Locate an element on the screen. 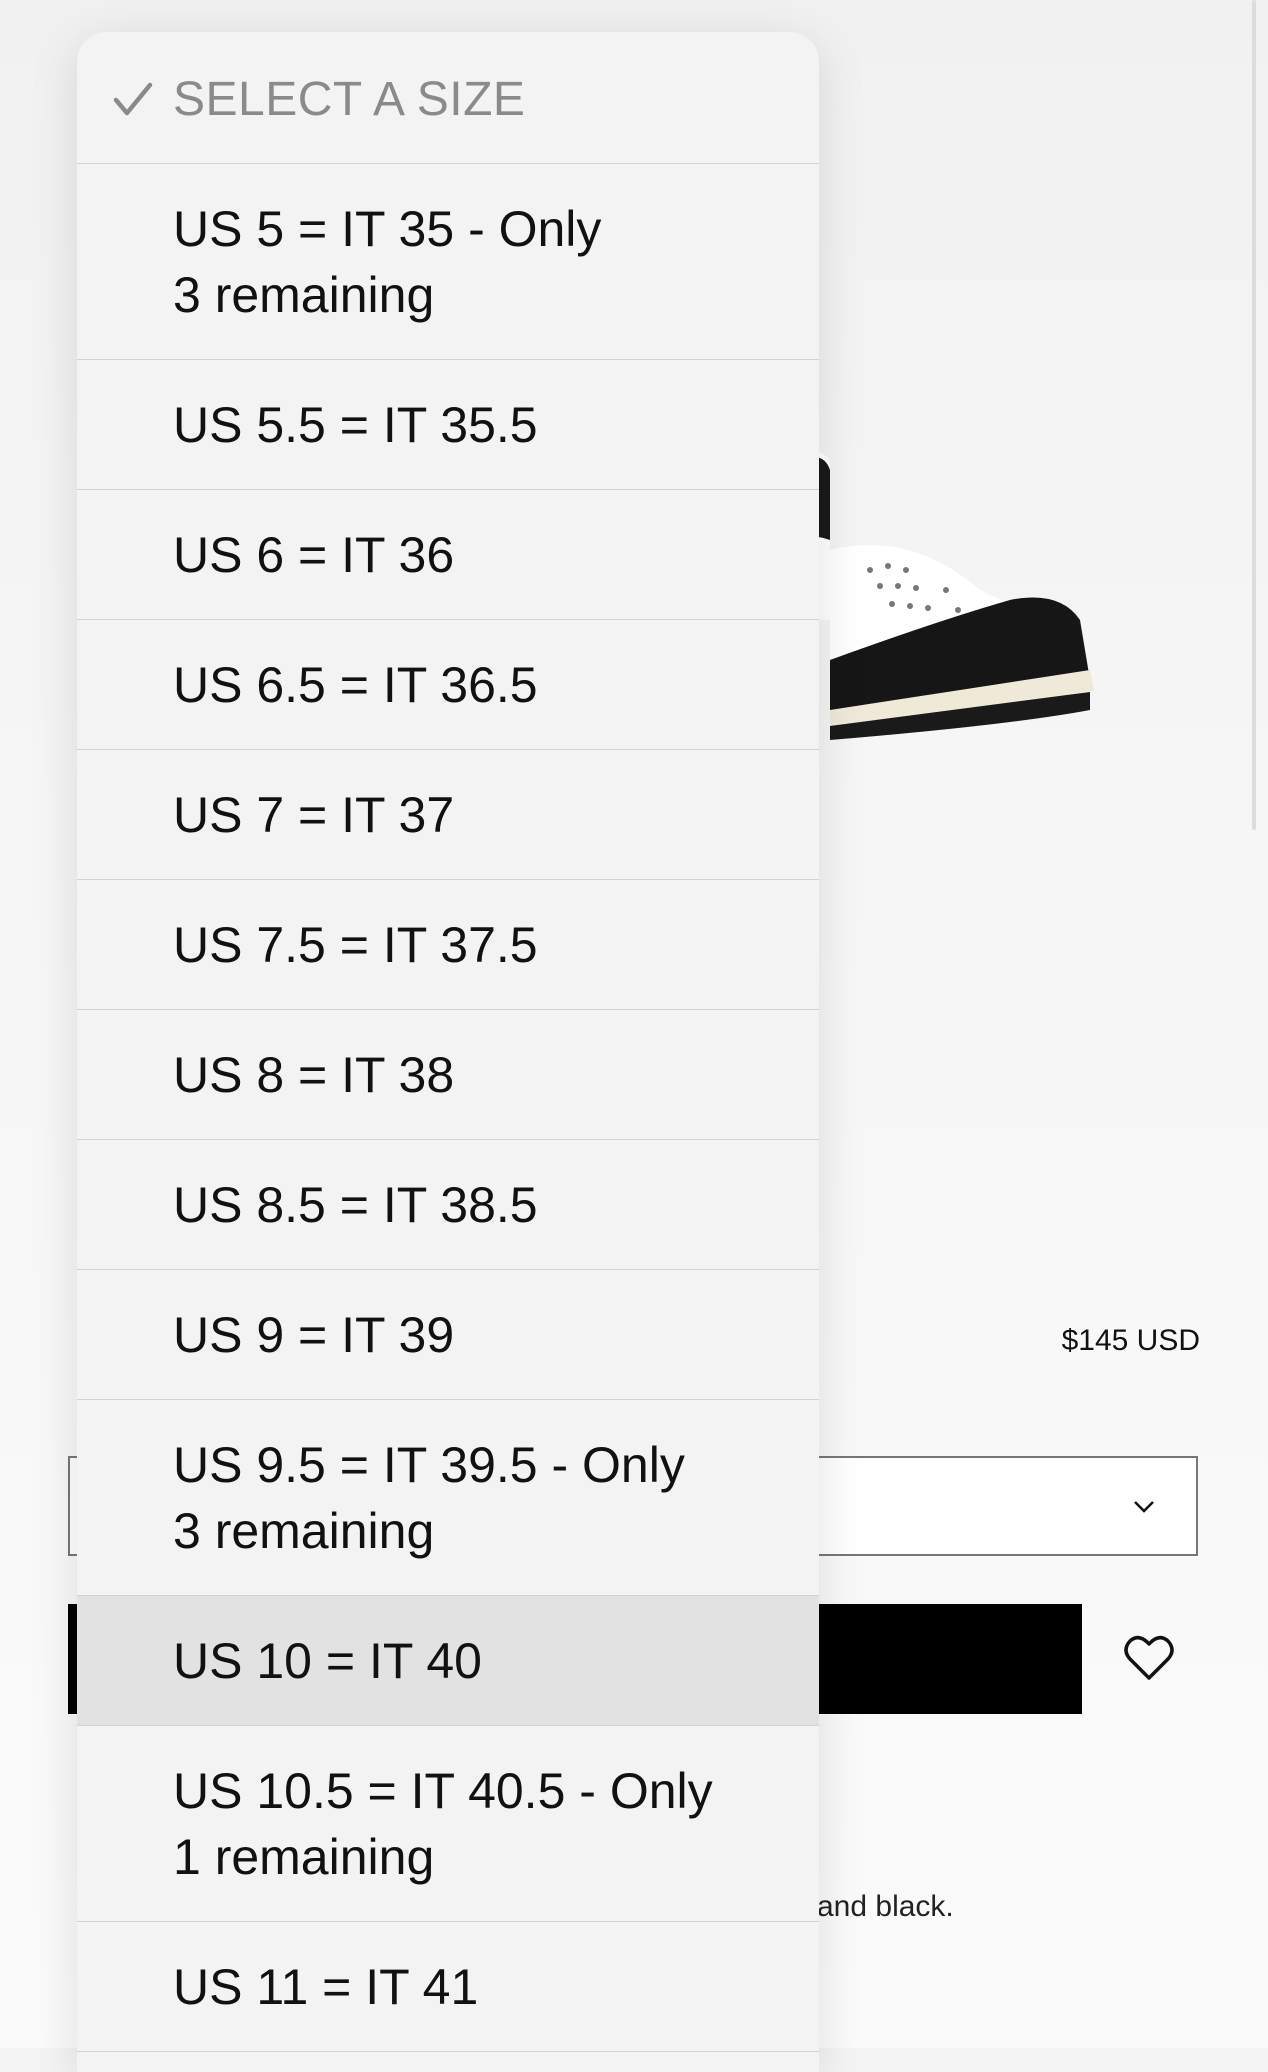 This screenshot has width=1268, height=2072. size-option-label: US 9 = IT 39 is located at coordinates (314, 1334).